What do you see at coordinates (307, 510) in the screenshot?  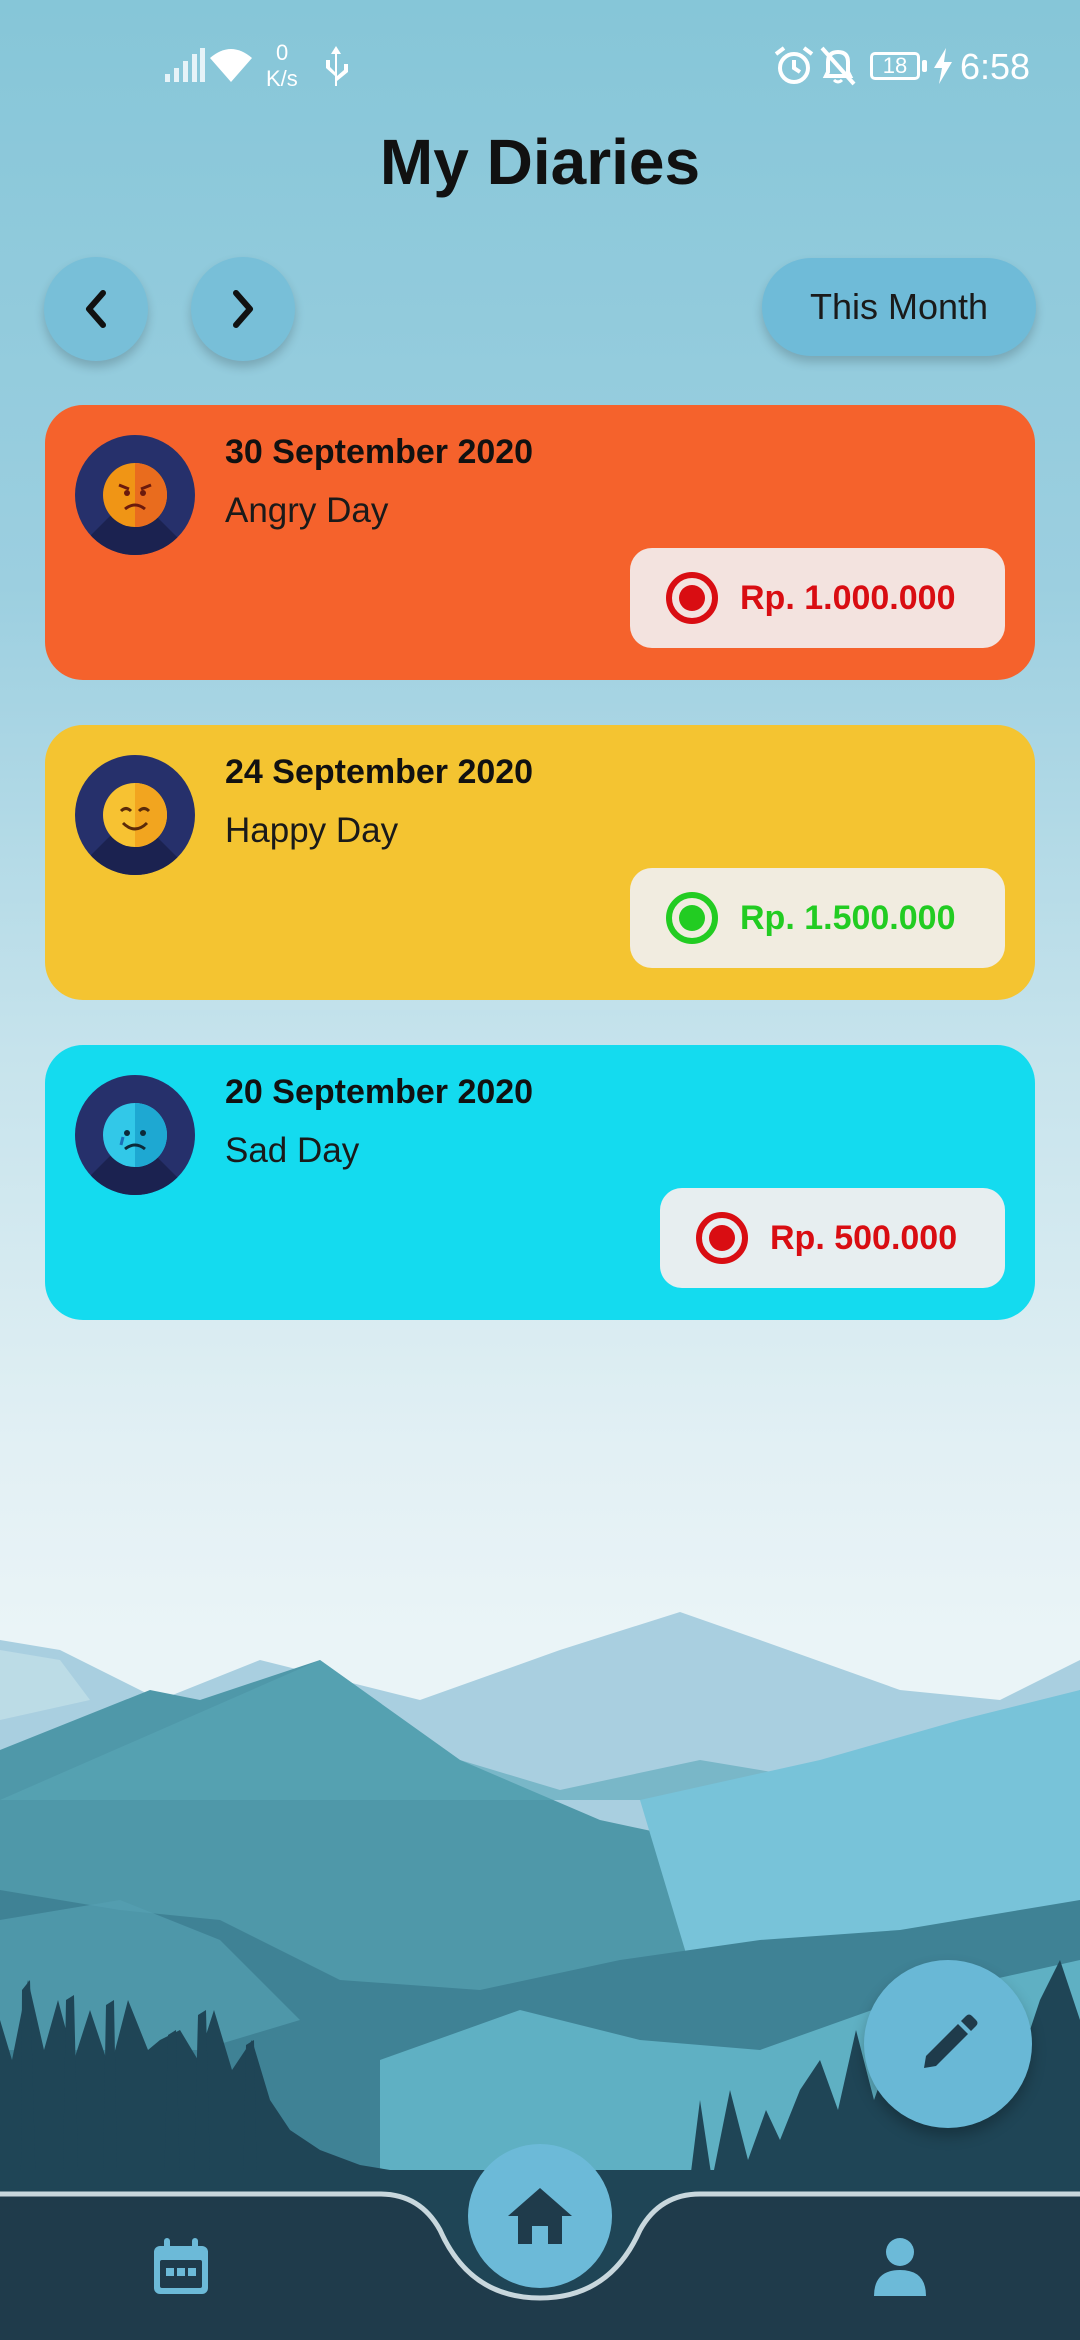 I see `entry-mood: Angry Day` at bounding box center [307, 510].